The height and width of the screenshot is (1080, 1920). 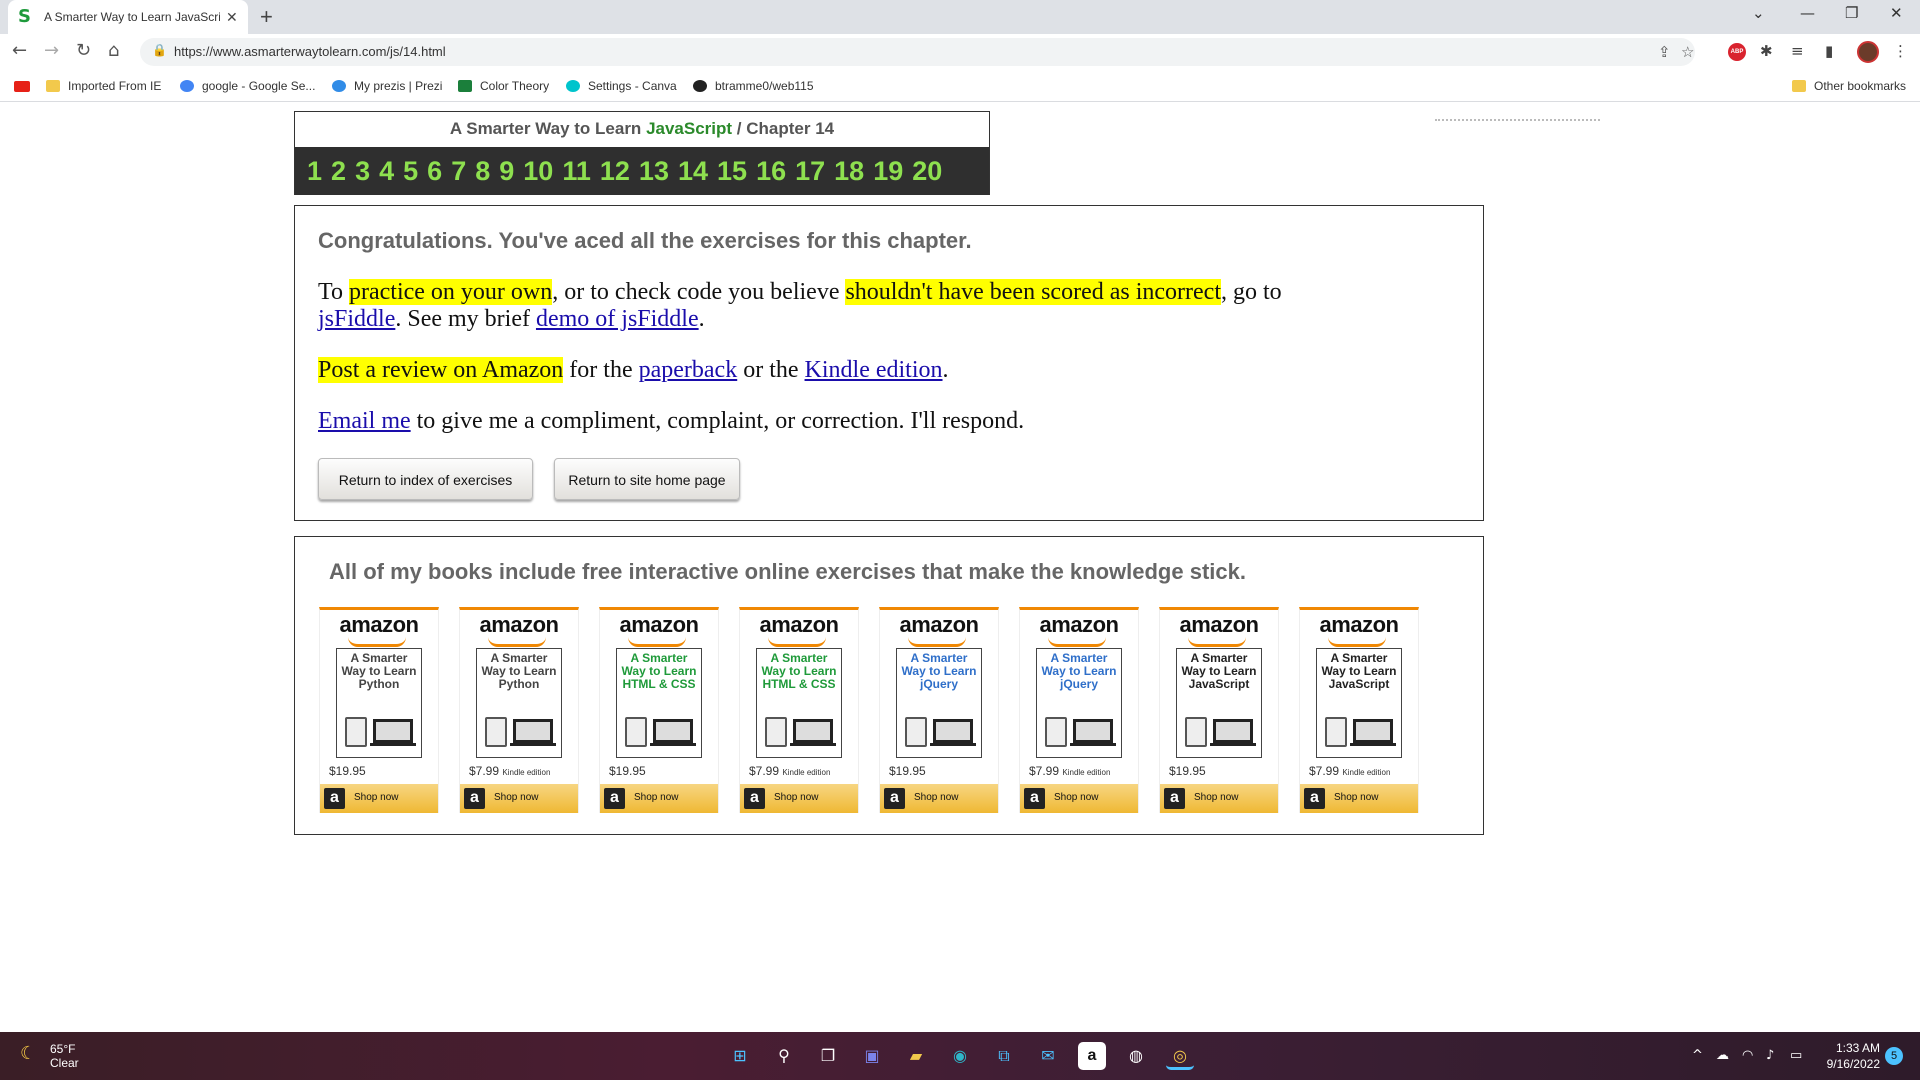 I want to click on chapter-link: 6, so click(x=434, y=171).